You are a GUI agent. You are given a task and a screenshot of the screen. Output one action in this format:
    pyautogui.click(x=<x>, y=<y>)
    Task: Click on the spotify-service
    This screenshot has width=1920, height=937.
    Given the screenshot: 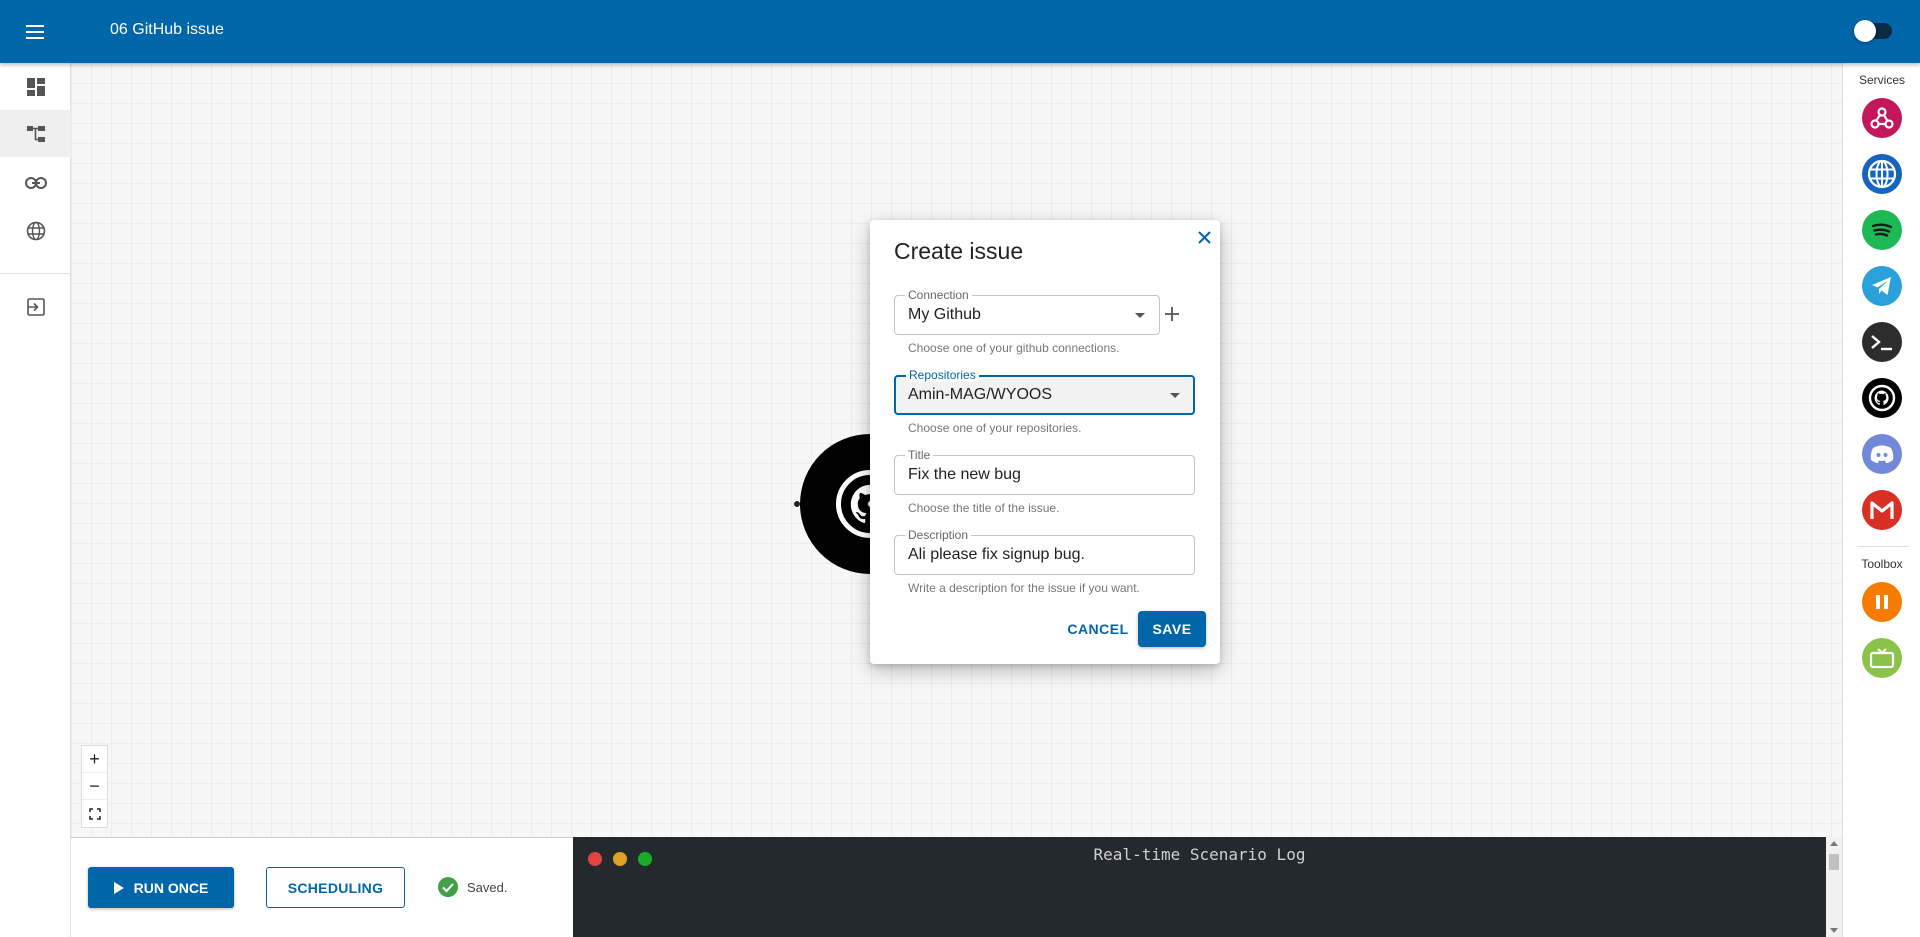 What is the action you would take?
    pyautogui.click(x=1882, y=230)
    